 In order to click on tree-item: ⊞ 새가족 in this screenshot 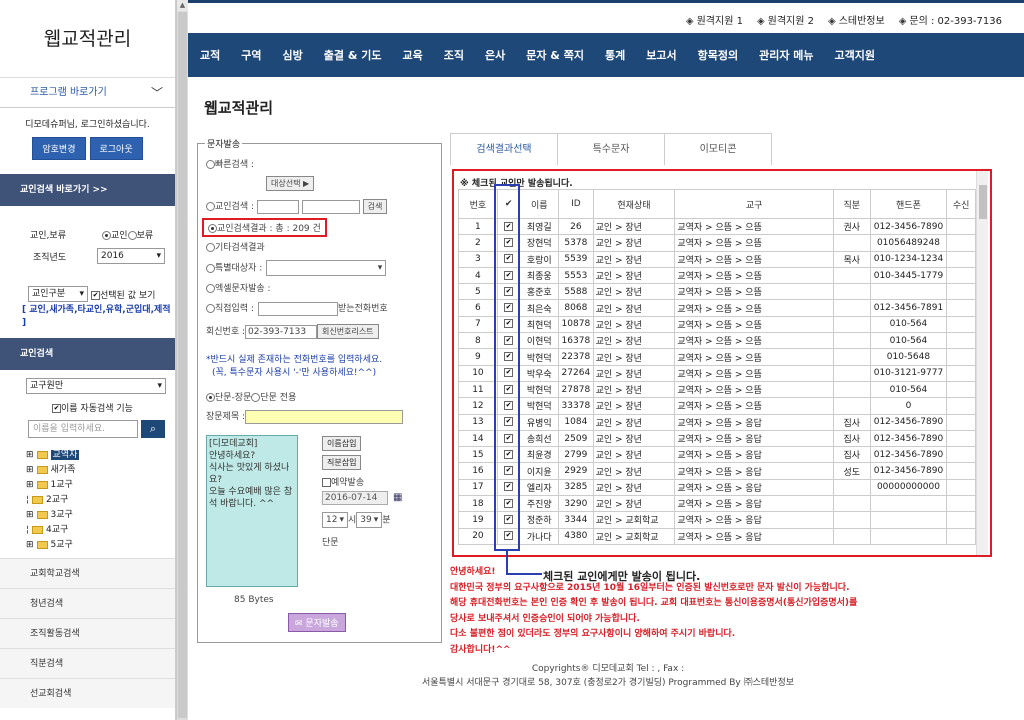, I will do `click(52, 470)`.